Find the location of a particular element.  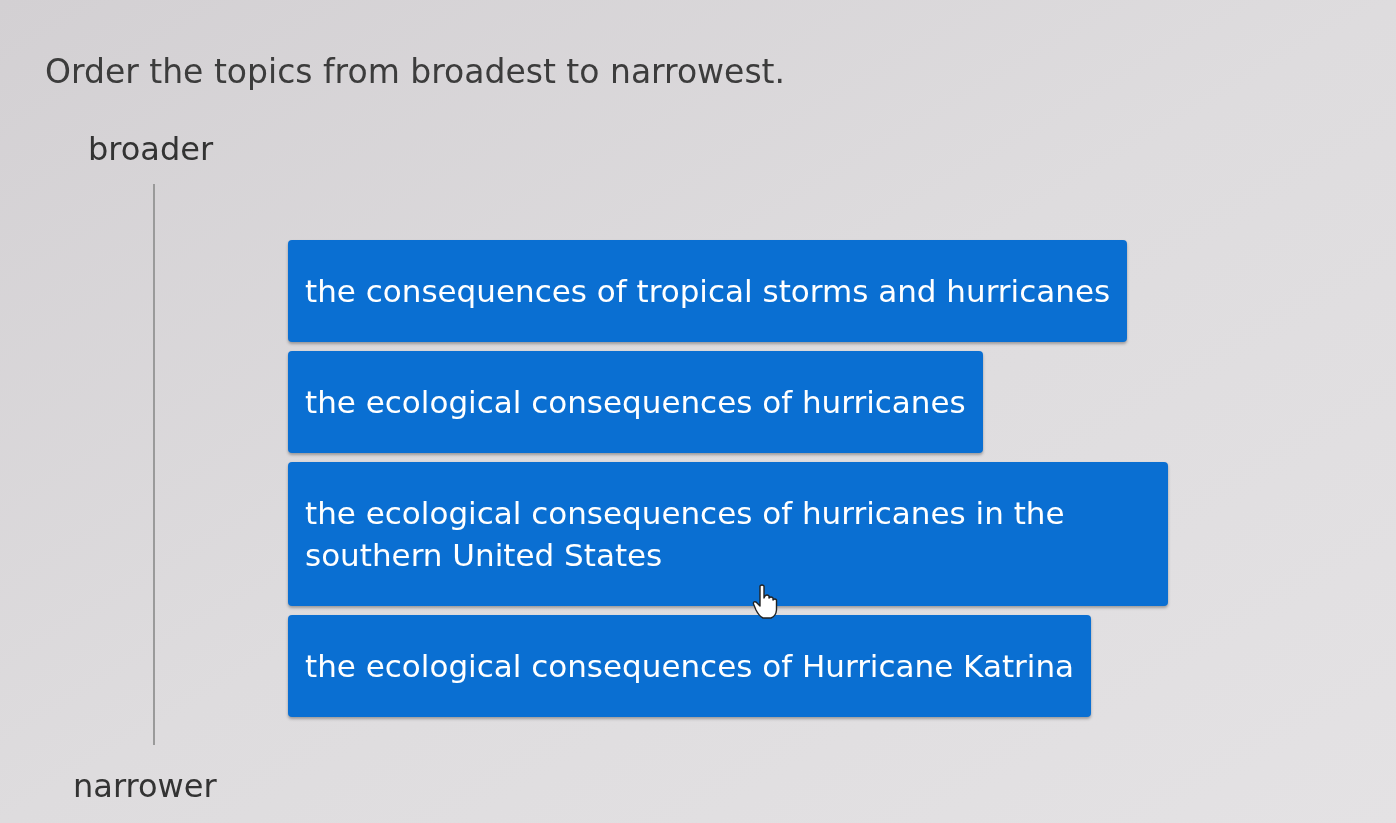

instruction-text: Order the topics from broadest to narrowest. is located at coordinates (415, 72).